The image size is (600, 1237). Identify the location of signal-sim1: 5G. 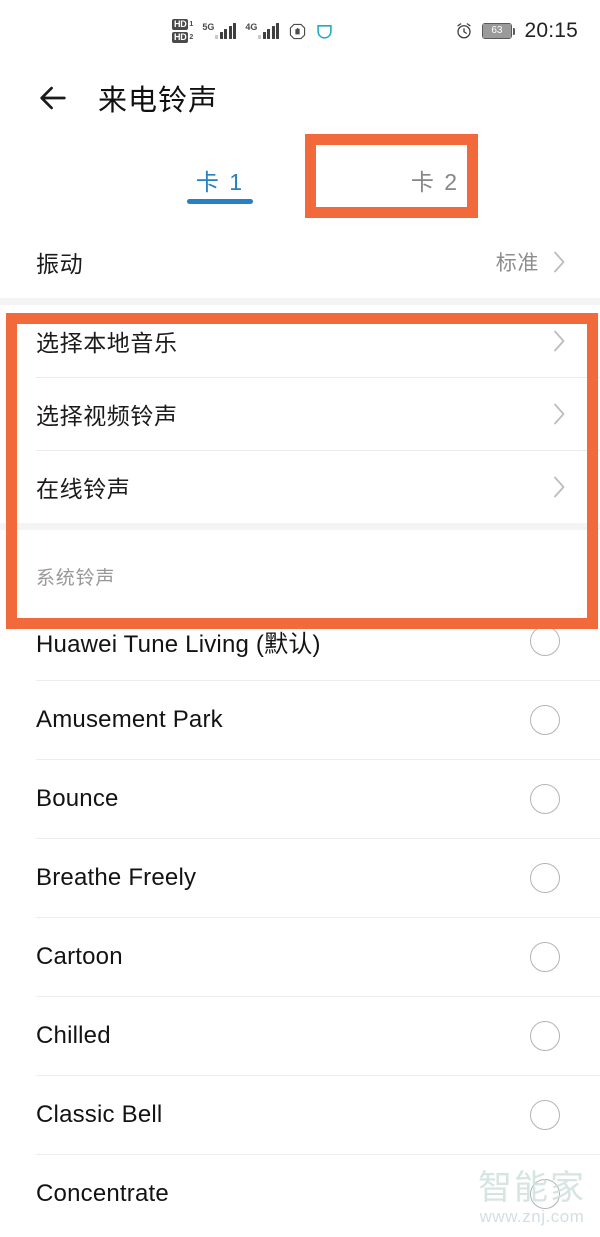
(219, 30).